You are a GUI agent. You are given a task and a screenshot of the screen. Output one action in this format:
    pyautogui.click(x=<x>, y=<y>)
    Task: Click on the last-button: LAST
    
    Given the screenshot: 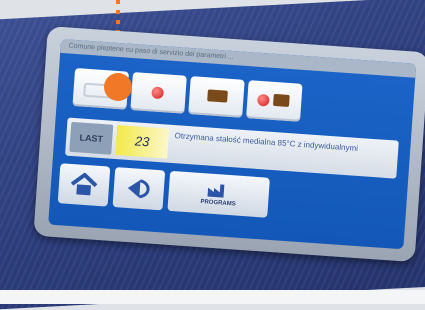 What is the action you would take?
    pyautogui.click(x=91, y=138)
    